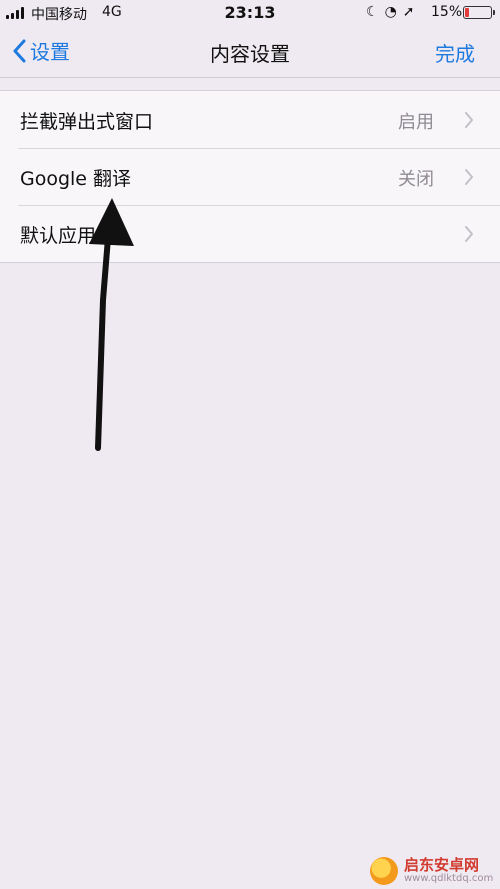 This screenshot has height=889, width=500. What do you see at coordinates (455, 52) in the screenshot?
I see `done-button: 完成` at bounding box center [455, 52].